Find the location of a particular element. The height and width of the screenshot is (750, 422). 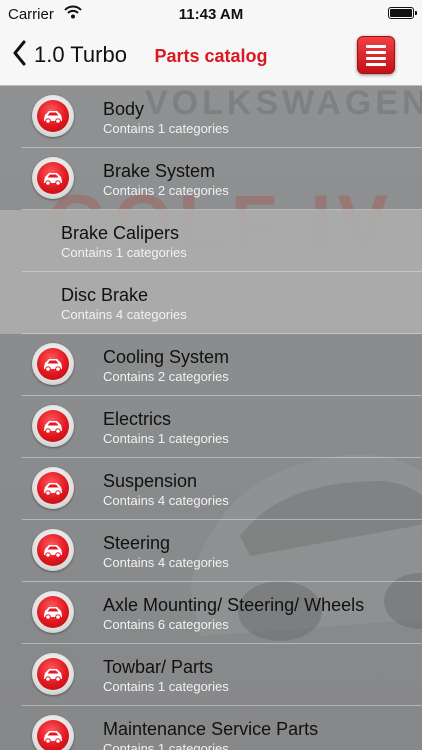

list-item: Steering Contains 4 categories is located at coordinates (211, 551).